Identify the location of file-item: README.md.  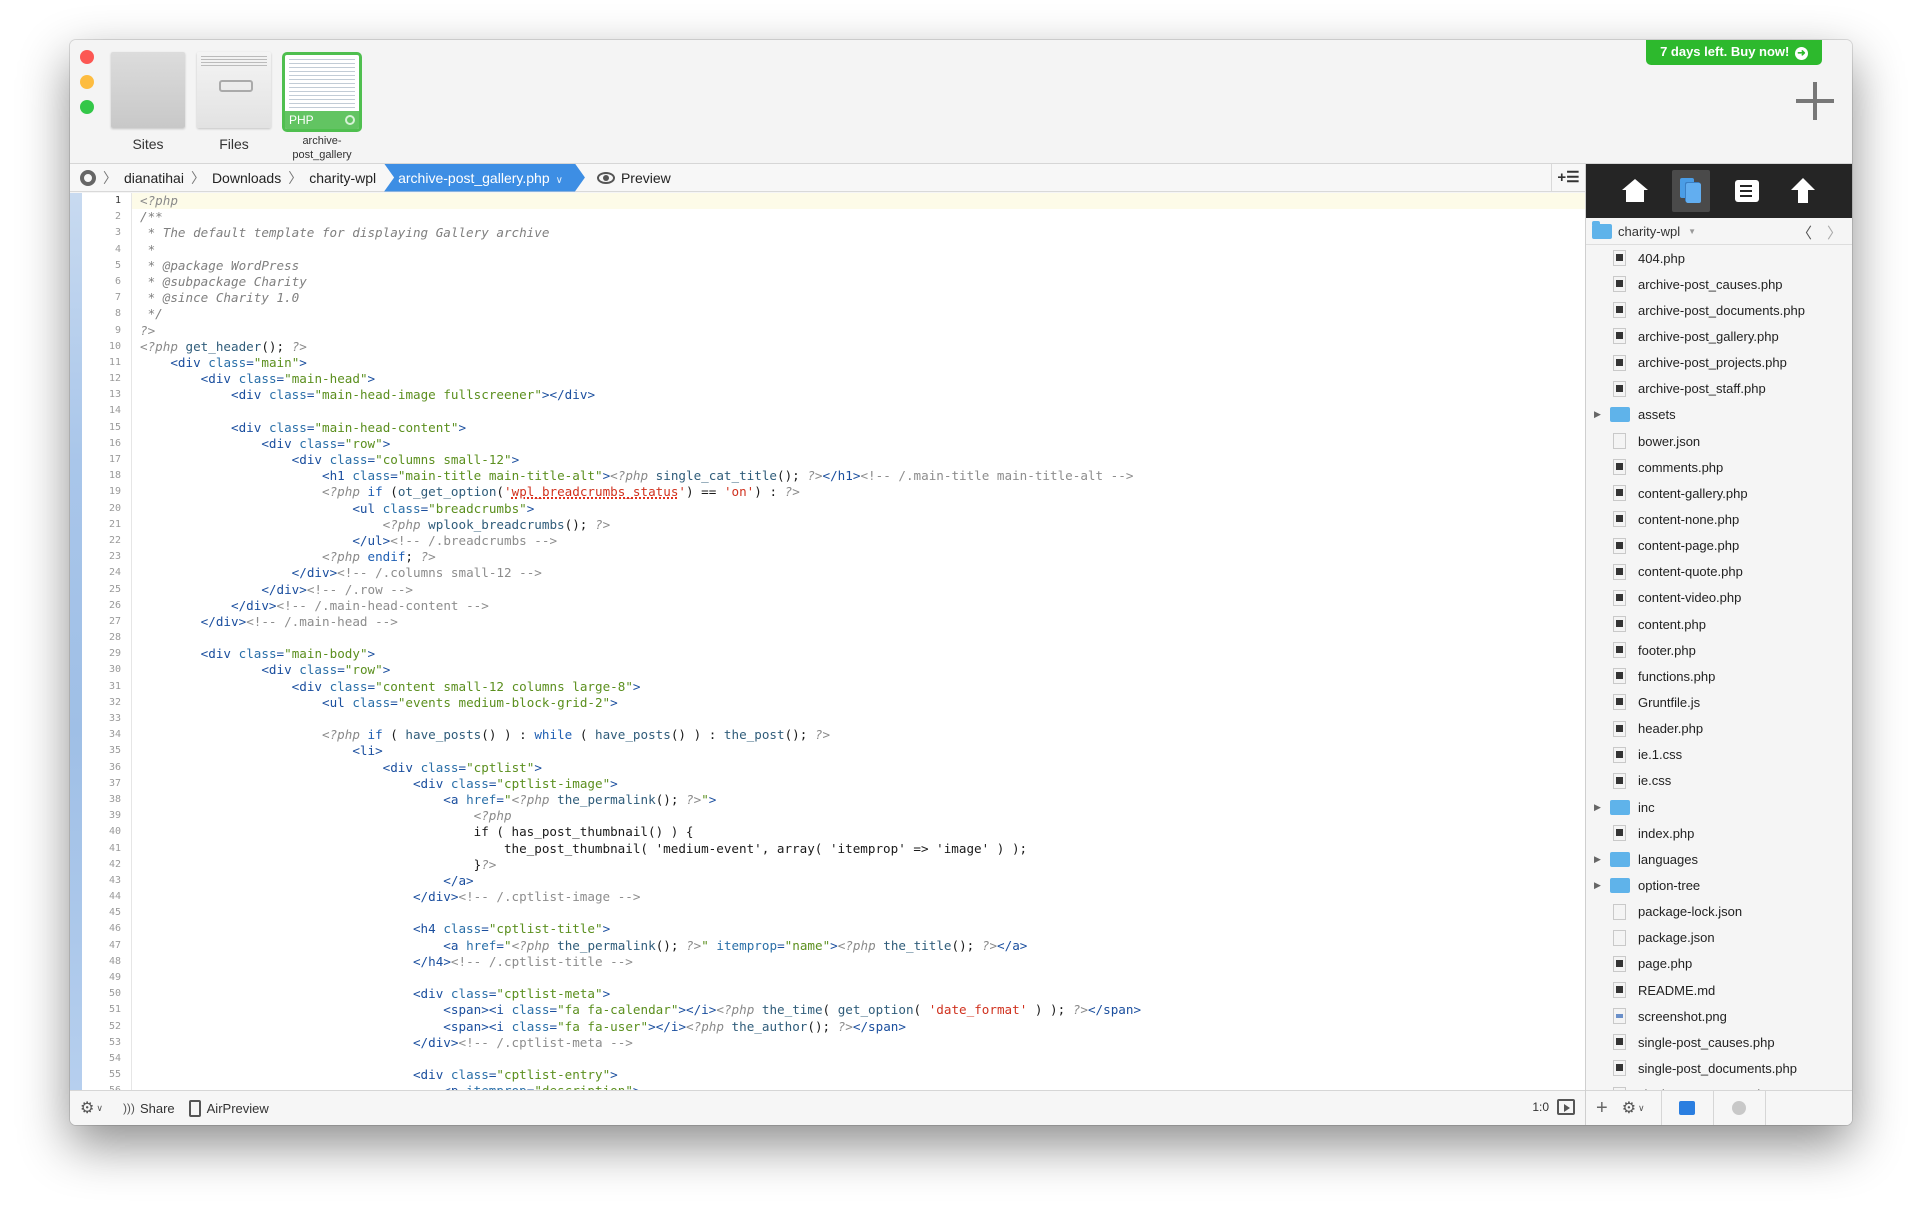
(1719, 990).